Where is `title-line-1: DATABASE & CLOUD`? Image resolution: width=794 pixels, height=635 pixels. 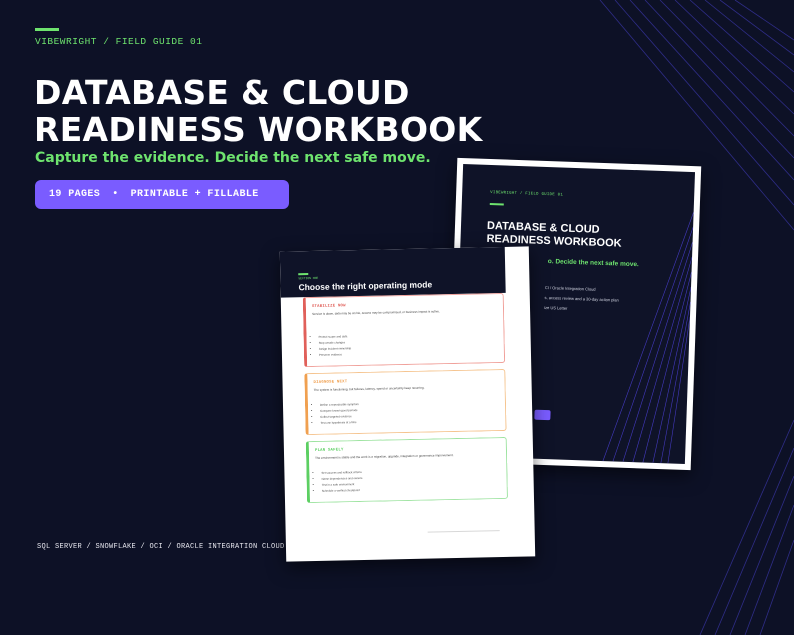 title-line-1: DATABASE & CLOUD is located at coordinates (222, 92).